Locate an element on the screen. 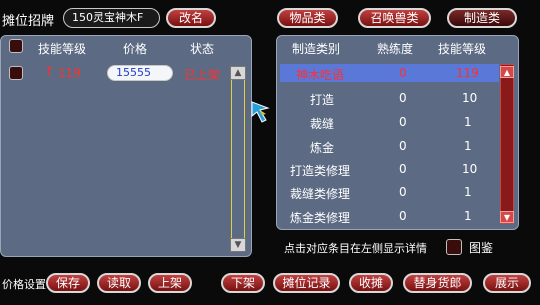 The height and width of the screenshot is (305, 540). header-price: 价格 is located at coordinates (135, 49).